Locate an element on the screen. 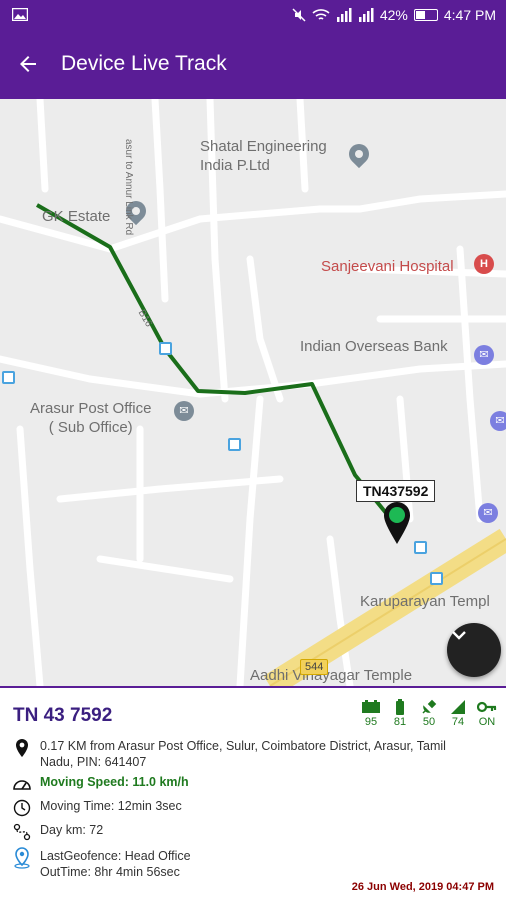 This screenshot has height=900, width=506. post-office-icon: ✉ is located at coordinates (184, 411).